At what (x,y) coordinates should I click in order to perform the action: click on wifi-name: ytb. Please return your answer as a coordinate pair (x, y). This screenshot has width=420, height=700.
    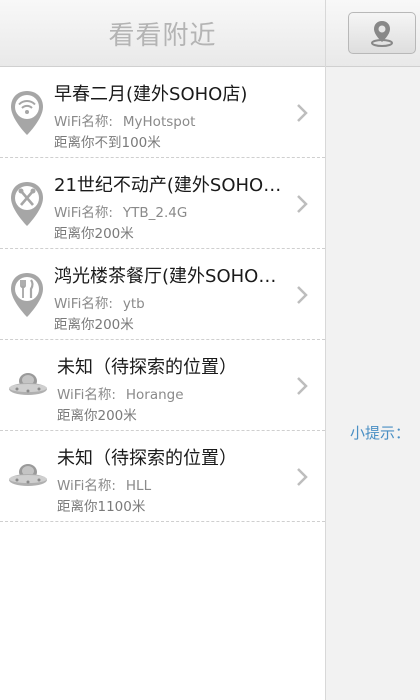
    Looking at the image, I should click on (133, 304).